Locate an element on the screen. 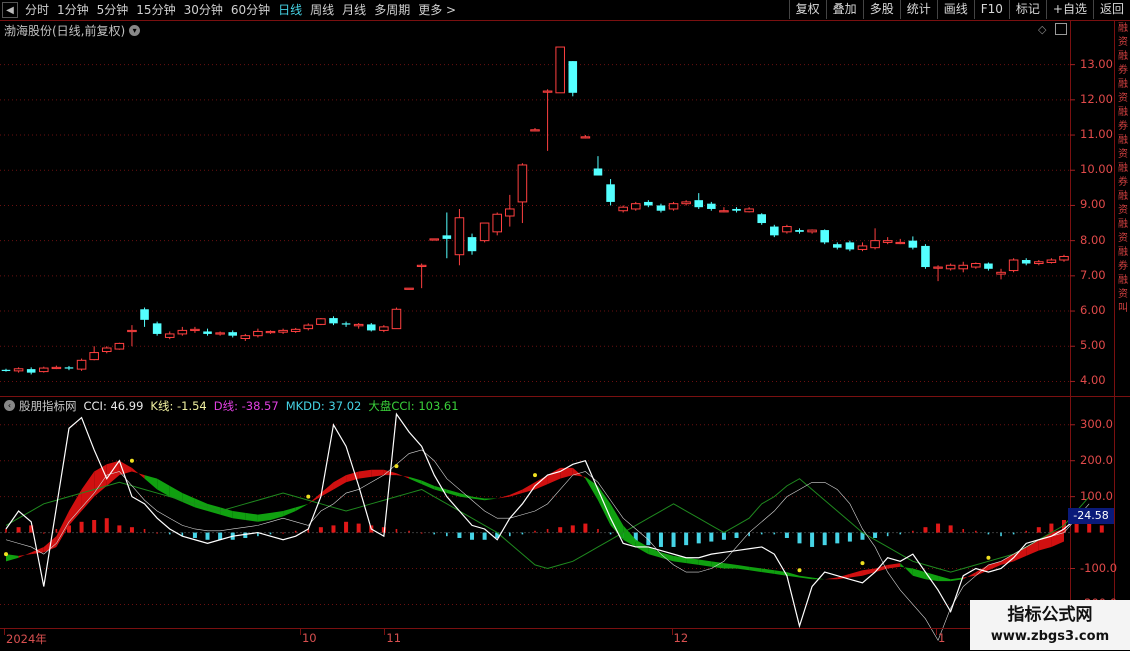 This screenshot has width=1130, height=651. indicator-k: K线: -1.54 is located at coordinates (178, 405).